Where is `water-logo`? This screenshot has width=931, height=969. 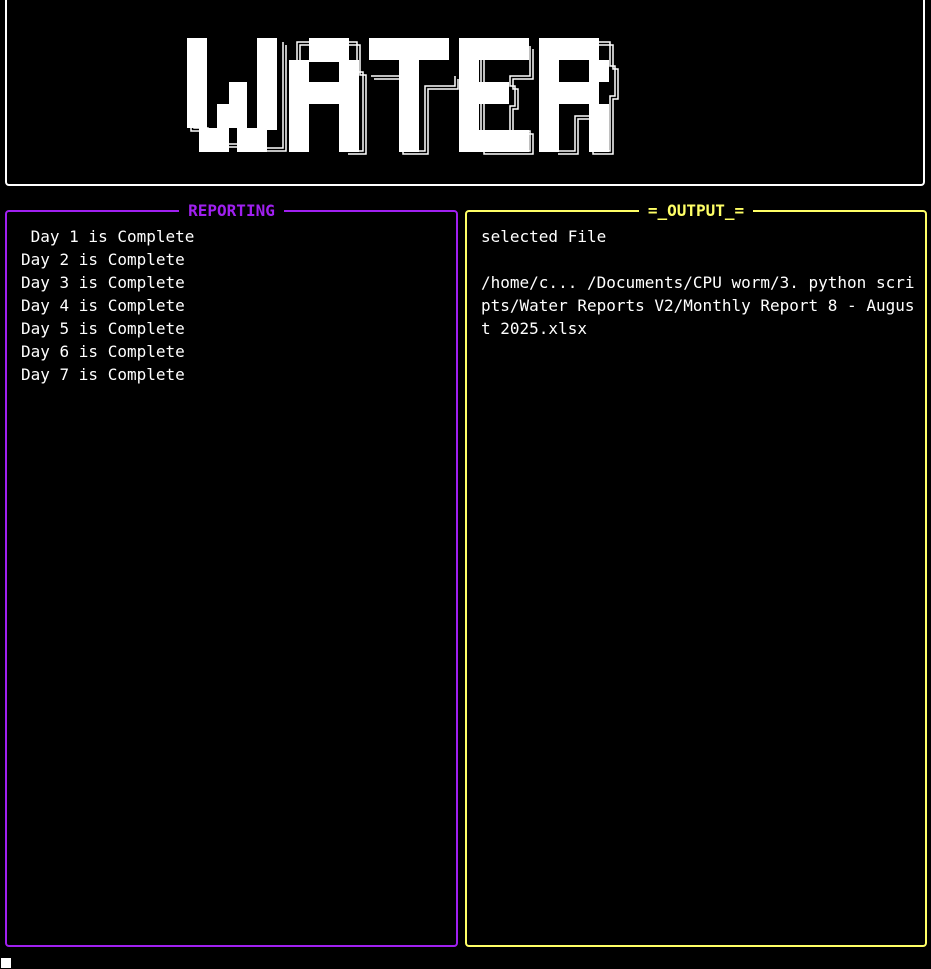
water-logo is located at coordinates (403, 96).